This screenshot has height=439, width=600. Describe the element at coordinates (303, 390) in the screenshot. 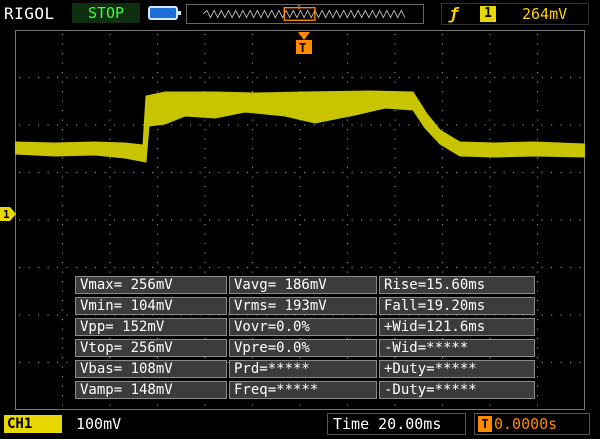

I see `measurement-cell: Freq=*****` at that location.